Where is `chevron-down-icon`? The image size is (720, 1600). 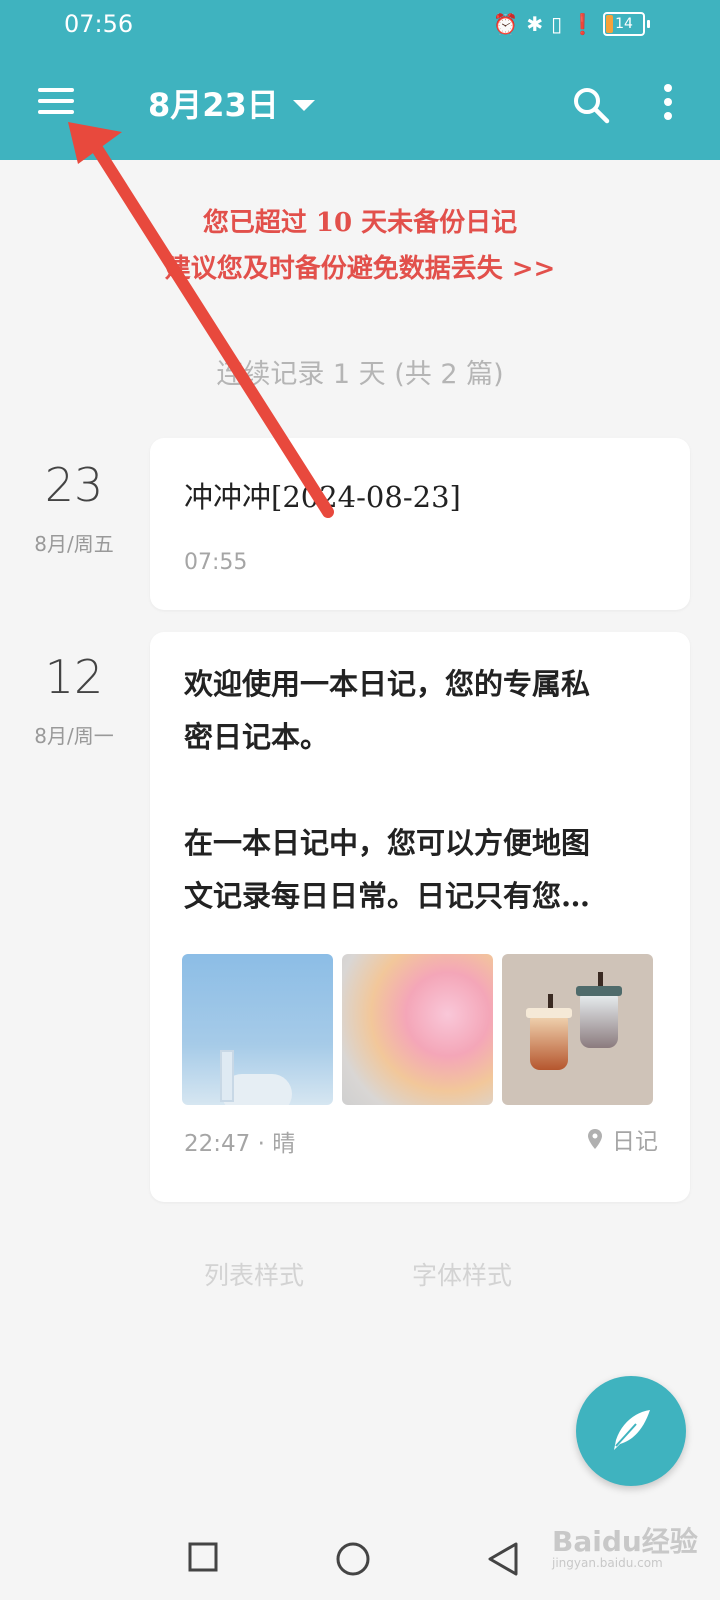
chevron-down-icon is located at coordinates (303, 105).